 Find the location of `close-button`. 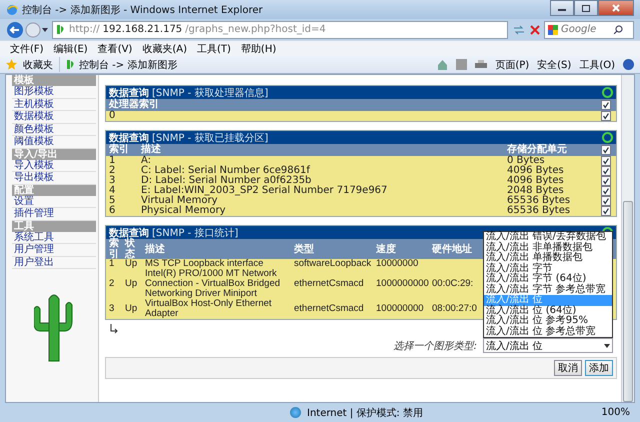

close-button is located at coordinates (616, 8).